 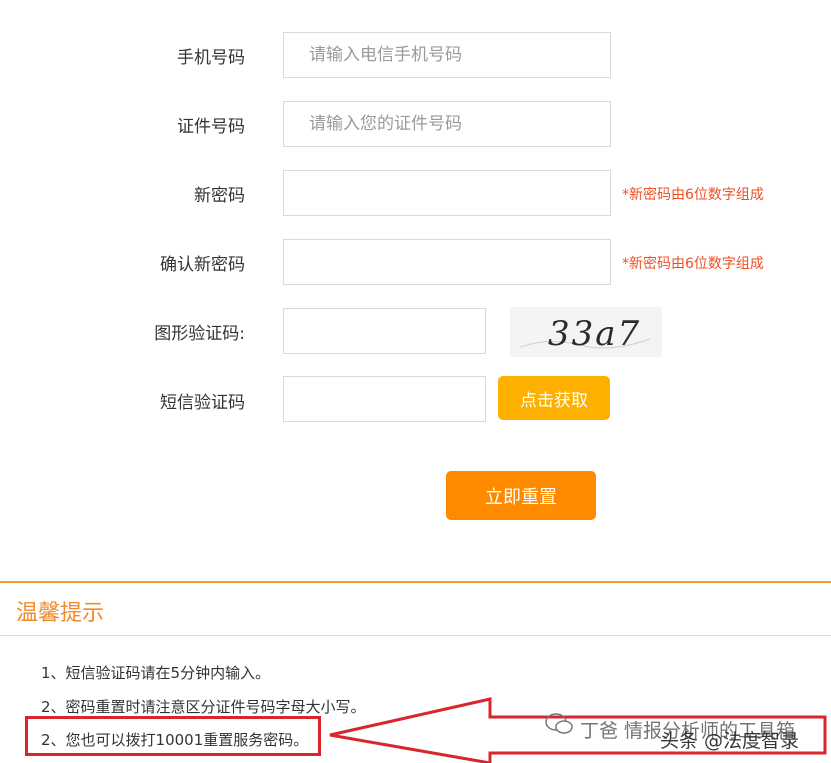 What do you see at coordinates (202, 265) in the screenshot?
I see `confirm-password-label: 确认新密码` at bounding box center [202, 265].